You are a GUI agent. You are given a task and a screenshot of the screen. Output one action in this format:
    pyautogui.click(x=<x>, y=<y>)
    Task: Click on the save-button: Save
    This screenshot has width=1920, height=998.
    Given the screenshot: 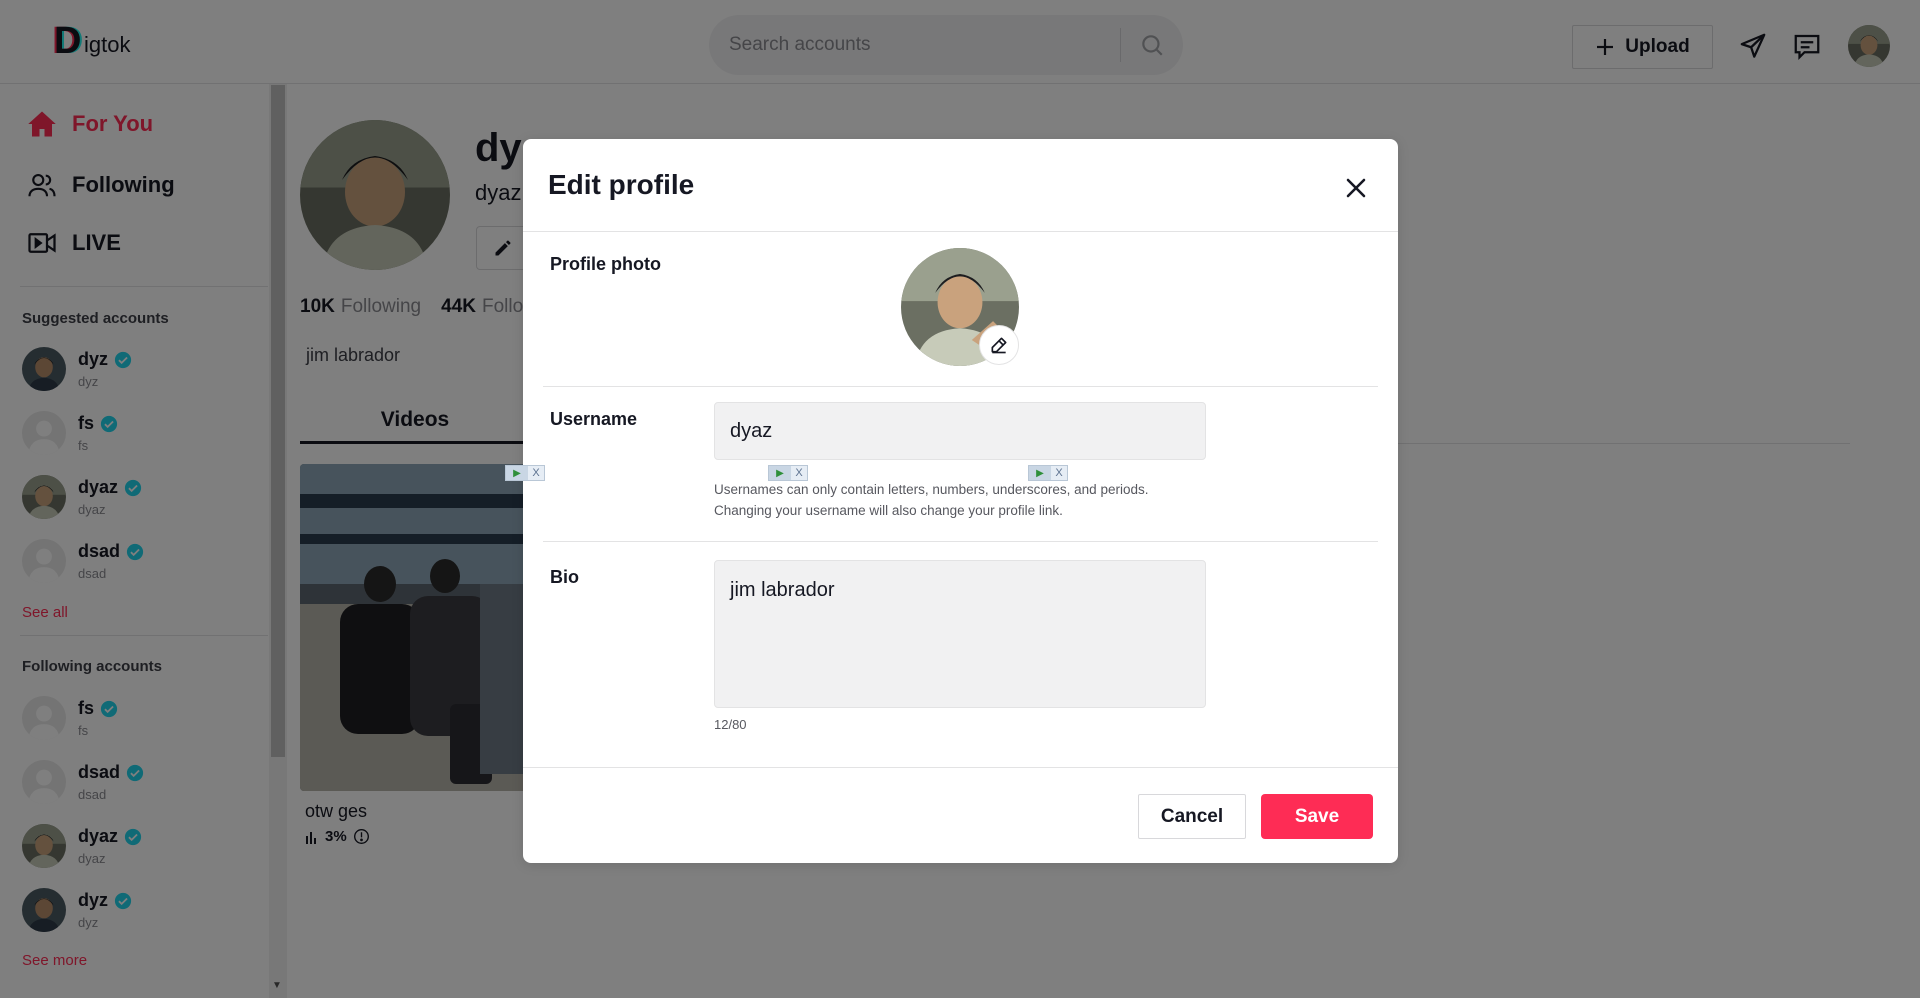 What is the action you would take?
    pyautogui.click(x=1317, y=816)
    